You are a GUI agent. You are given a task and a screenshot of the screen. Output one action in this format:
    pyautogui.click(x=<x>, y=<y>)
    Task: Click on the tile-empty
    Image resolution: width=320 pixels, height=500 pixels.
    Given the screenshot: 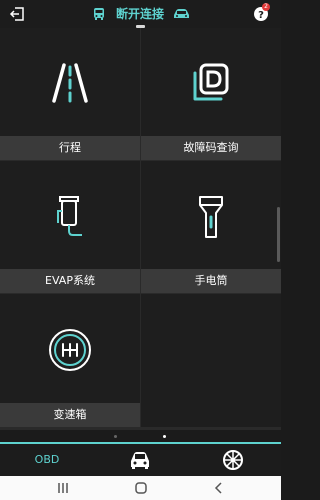 What is the action you would take?
    pyautogui.click(x=211, y=360)
    